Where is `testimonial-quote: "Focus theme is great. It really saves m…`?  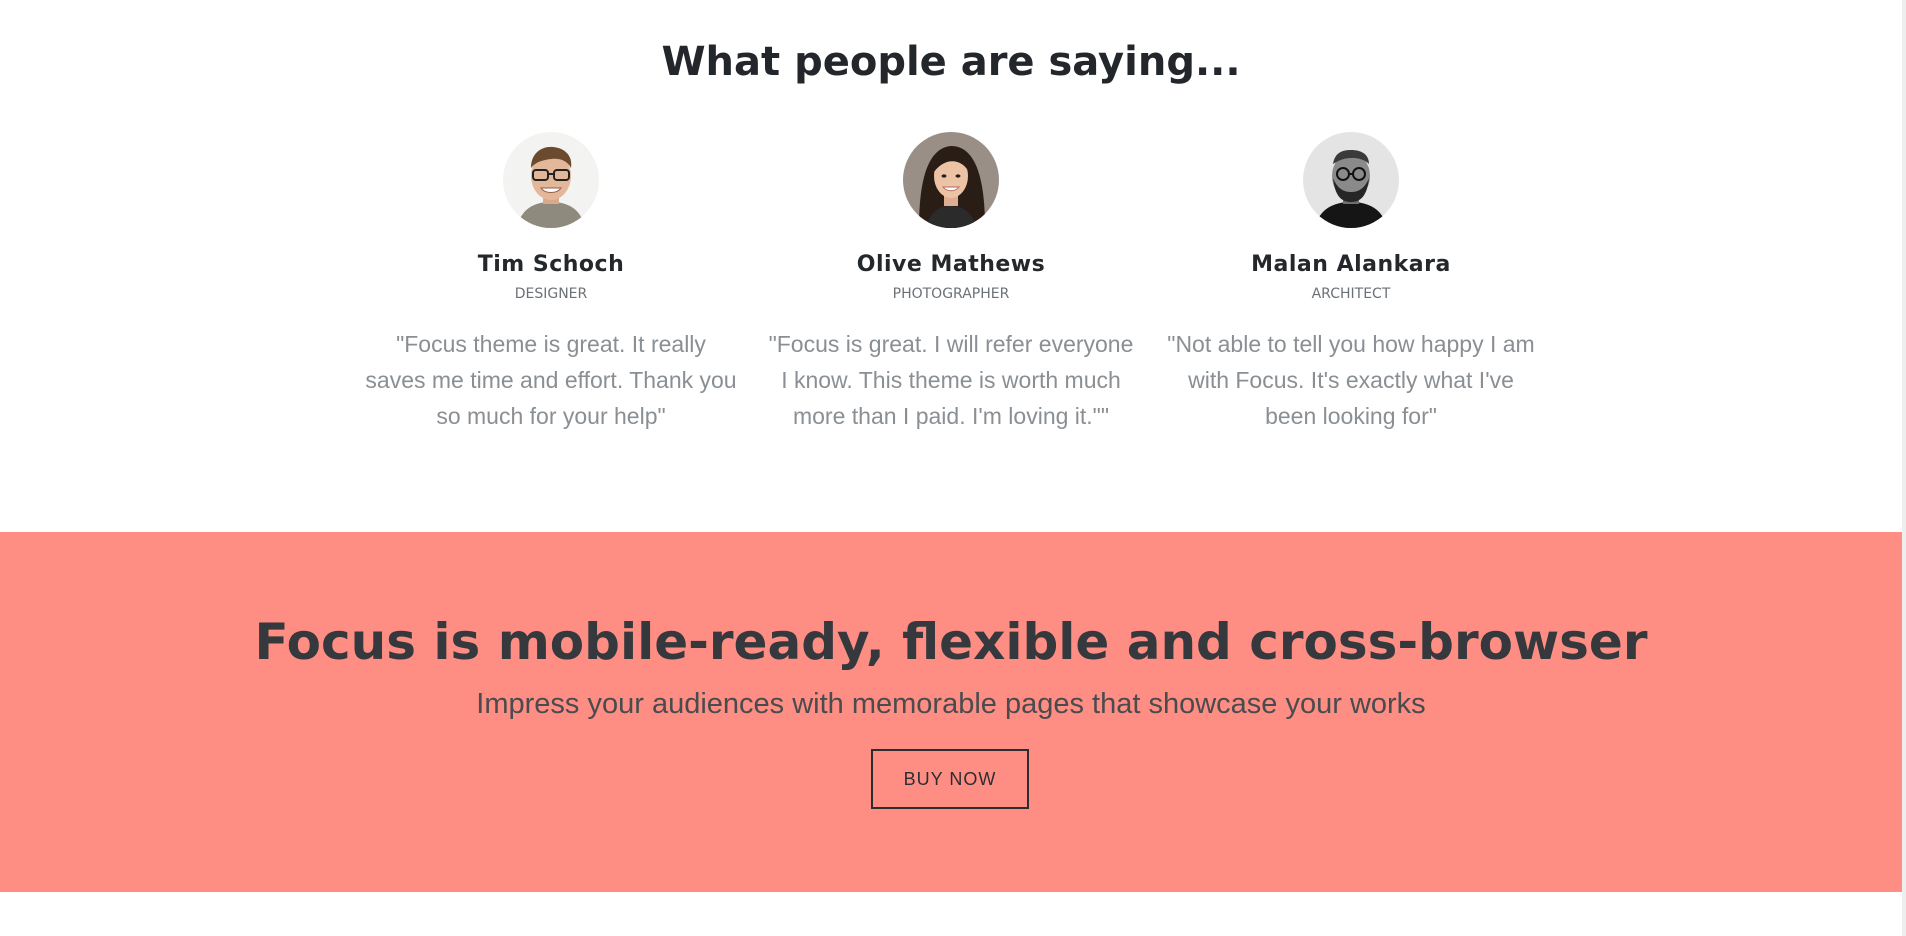
testimonial-quote: "Focus theme is great. It really saves m… is located at coordinates (551, 380).